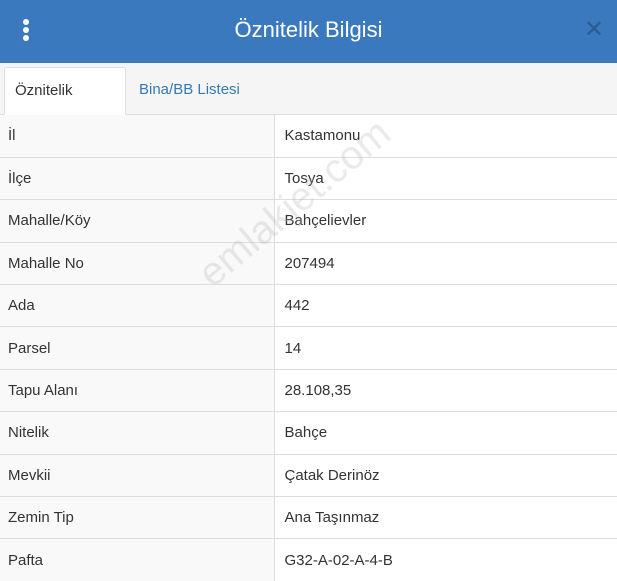 The height and width of the screenshot is (581, 617). Describe the element at coordinates (137, 475) in the screenshot. I see `row-key: Mevkii` at that location.